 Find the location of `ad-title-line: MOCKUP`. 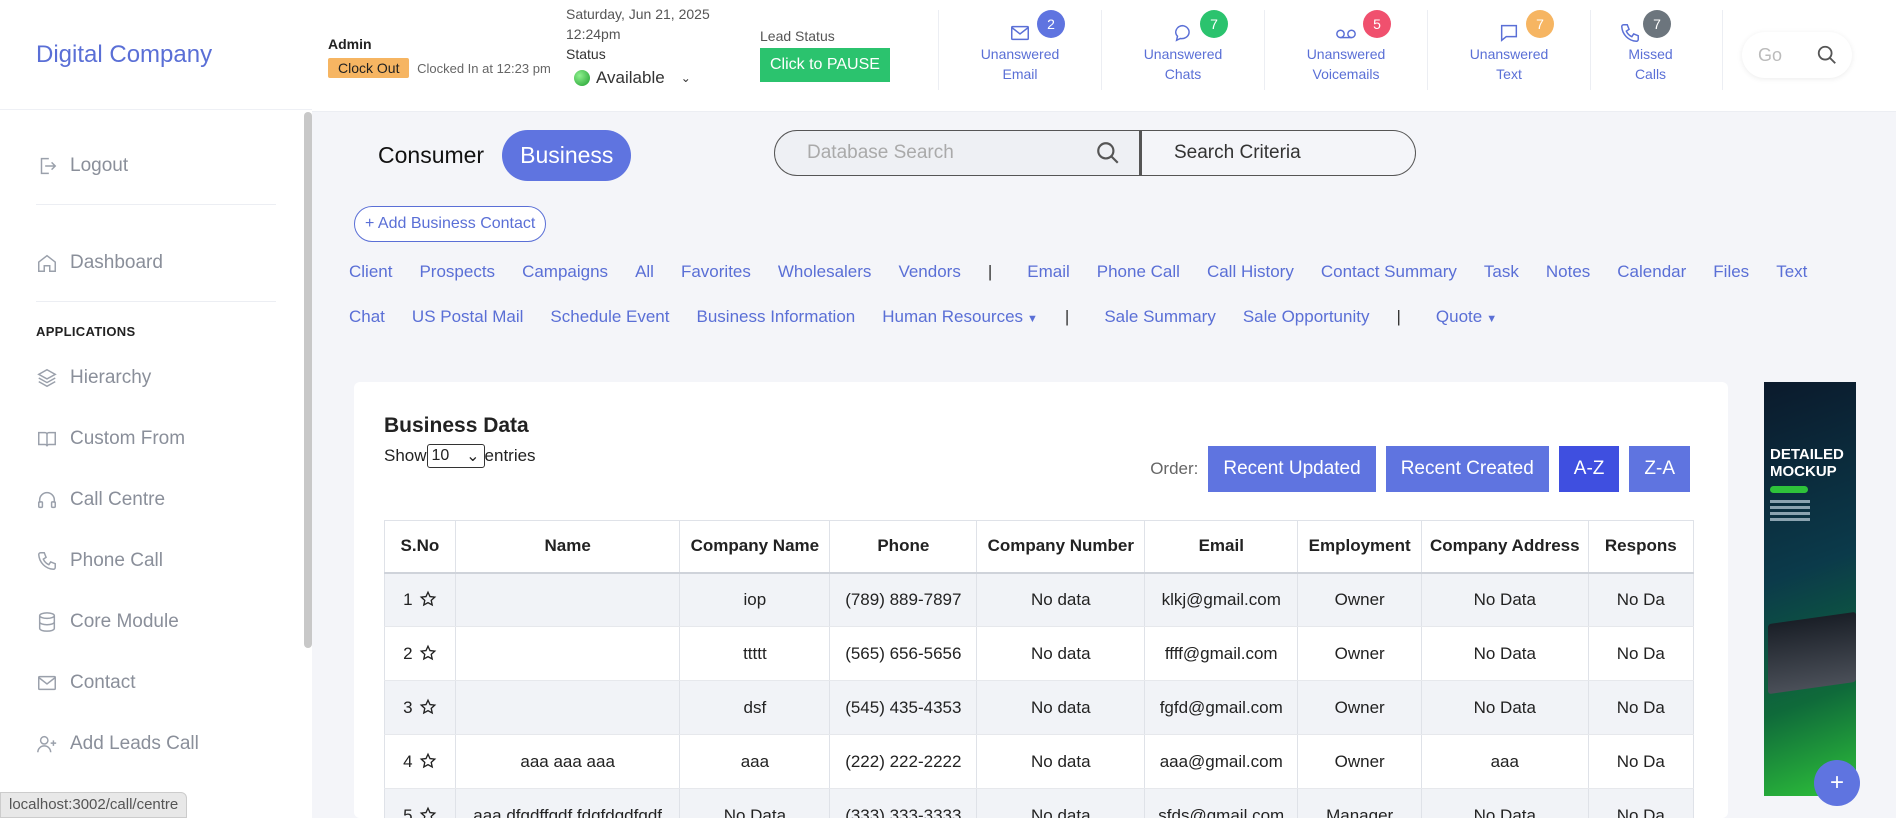

ad-title-line: MOCKUP is located at coordinates (1803, 471).